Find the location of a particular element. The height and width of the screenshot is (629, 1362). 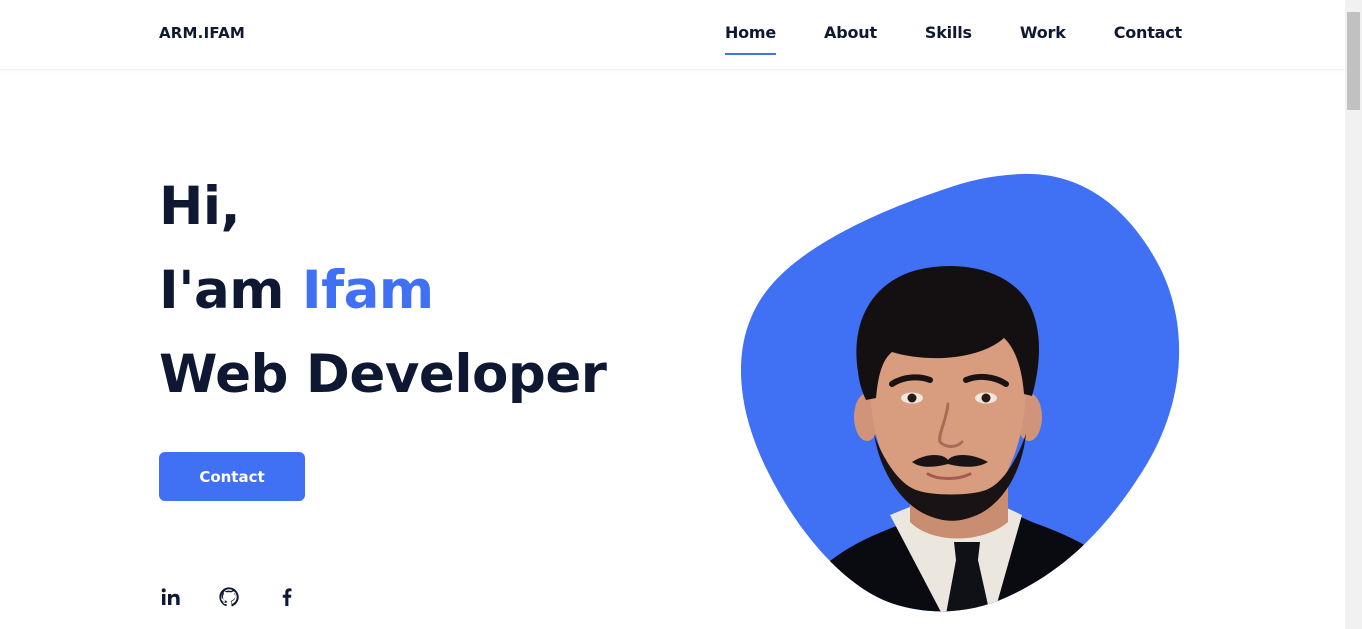

nav-skills: Skills is located at coordinates (948, 32).